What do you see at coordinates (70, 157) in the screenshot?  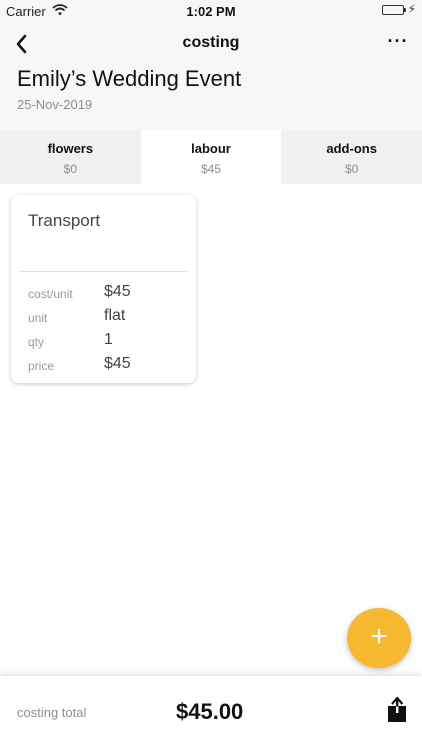 I see `tab-flowers: flowers $0` at bounding box center [70, 157].